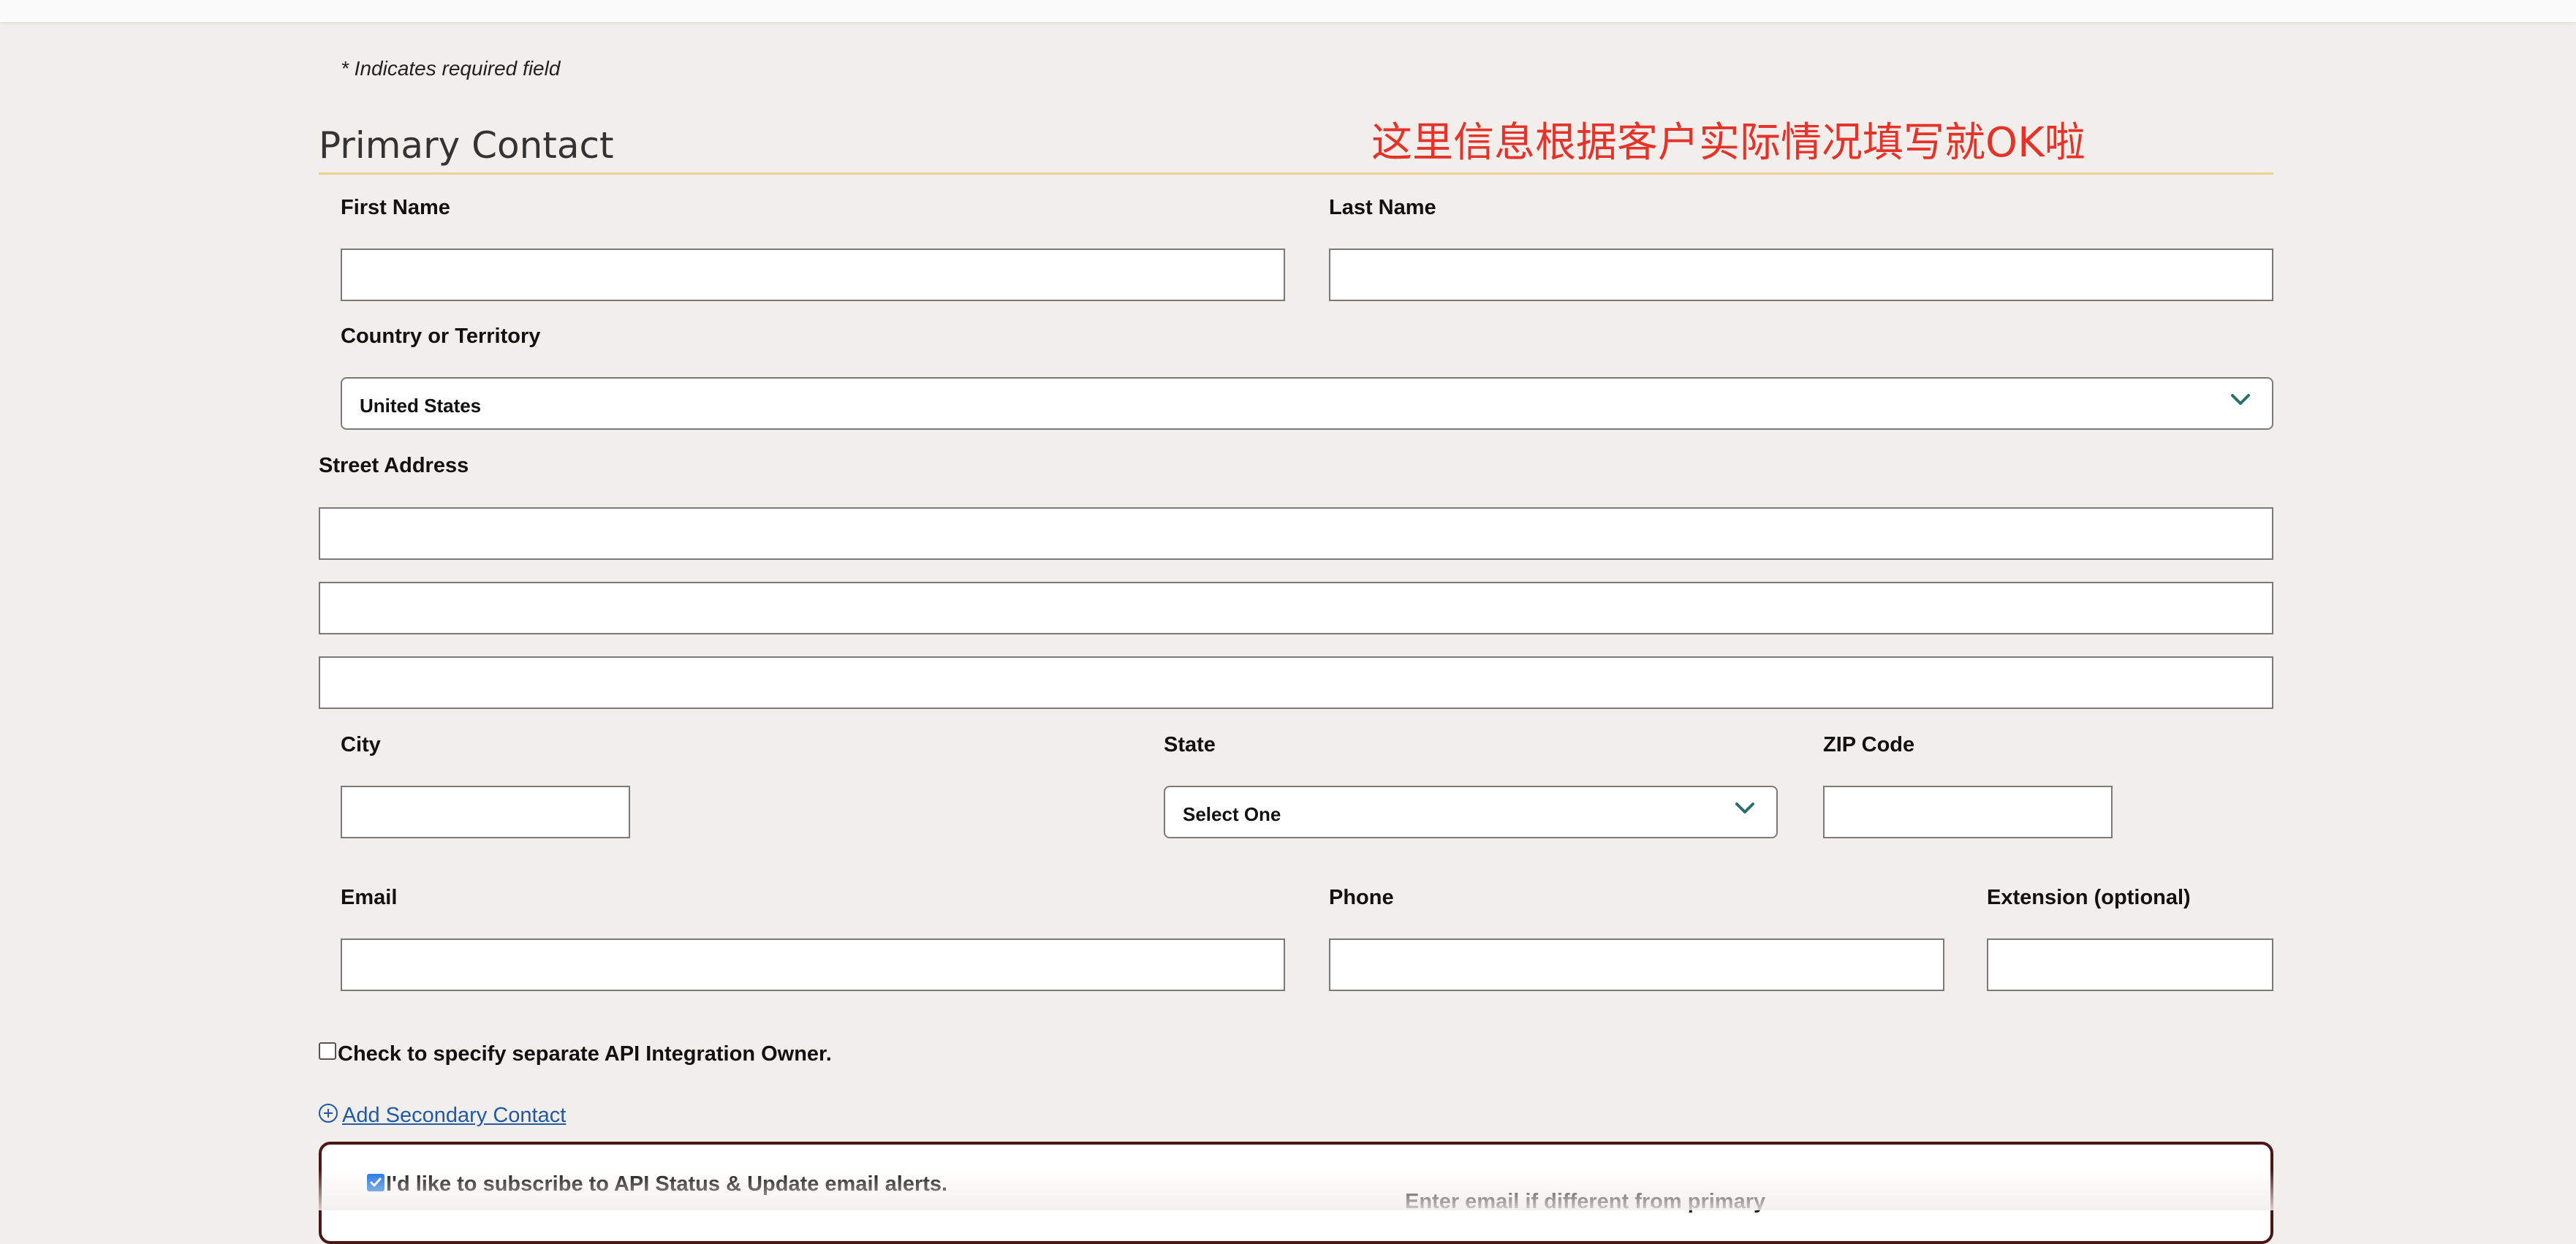 This screenshot has width=2576, height=1244. What do you see at coordinates (1869, 745) in the screenshot?
I see `zip-label: ZIP Code` at bounding box center [1869, 745].